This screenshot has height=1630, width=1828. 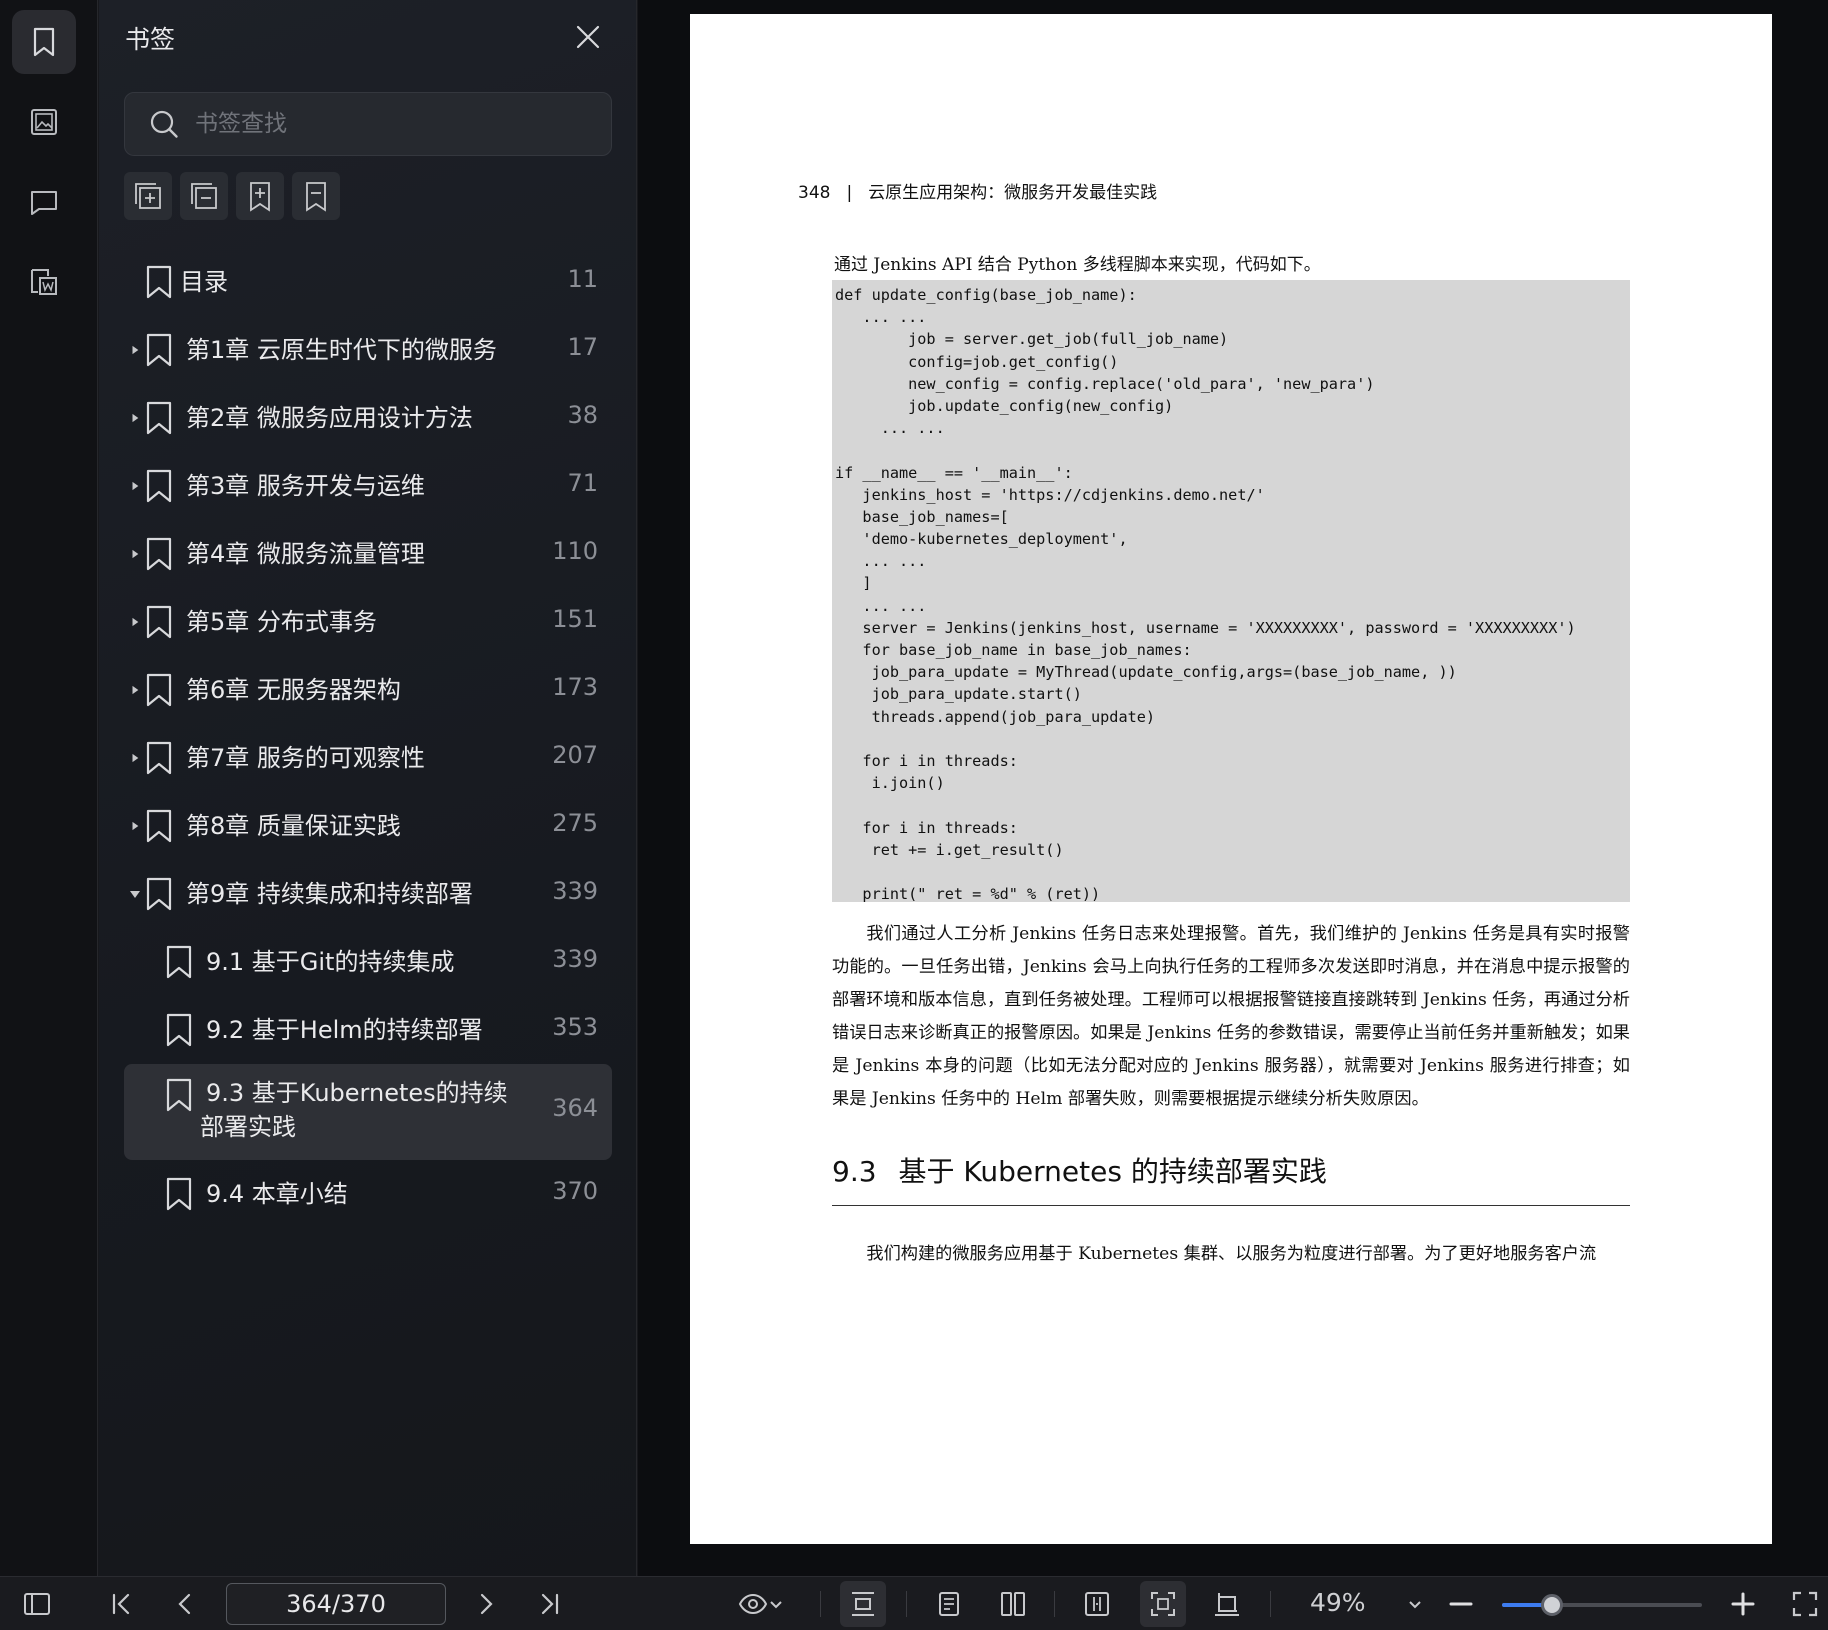 What do you see at coordinates (368, 1194) in the screenshot?
I see `bookmark-item: 9.4 本章小结 370` at bounding box center [368, 1194].